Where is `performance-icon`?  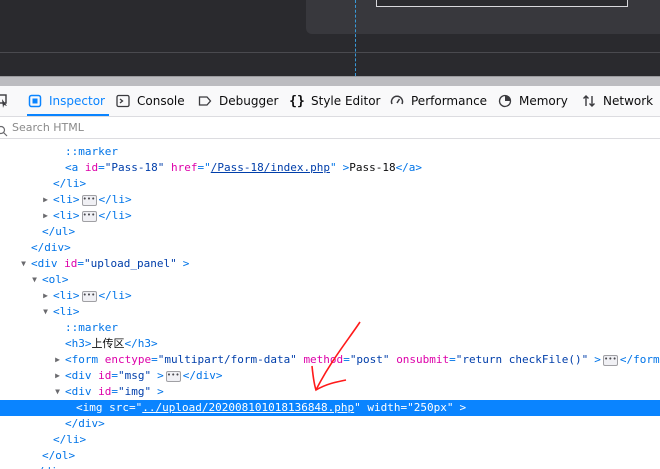 performance-icon is located at coordinates (397, 101).